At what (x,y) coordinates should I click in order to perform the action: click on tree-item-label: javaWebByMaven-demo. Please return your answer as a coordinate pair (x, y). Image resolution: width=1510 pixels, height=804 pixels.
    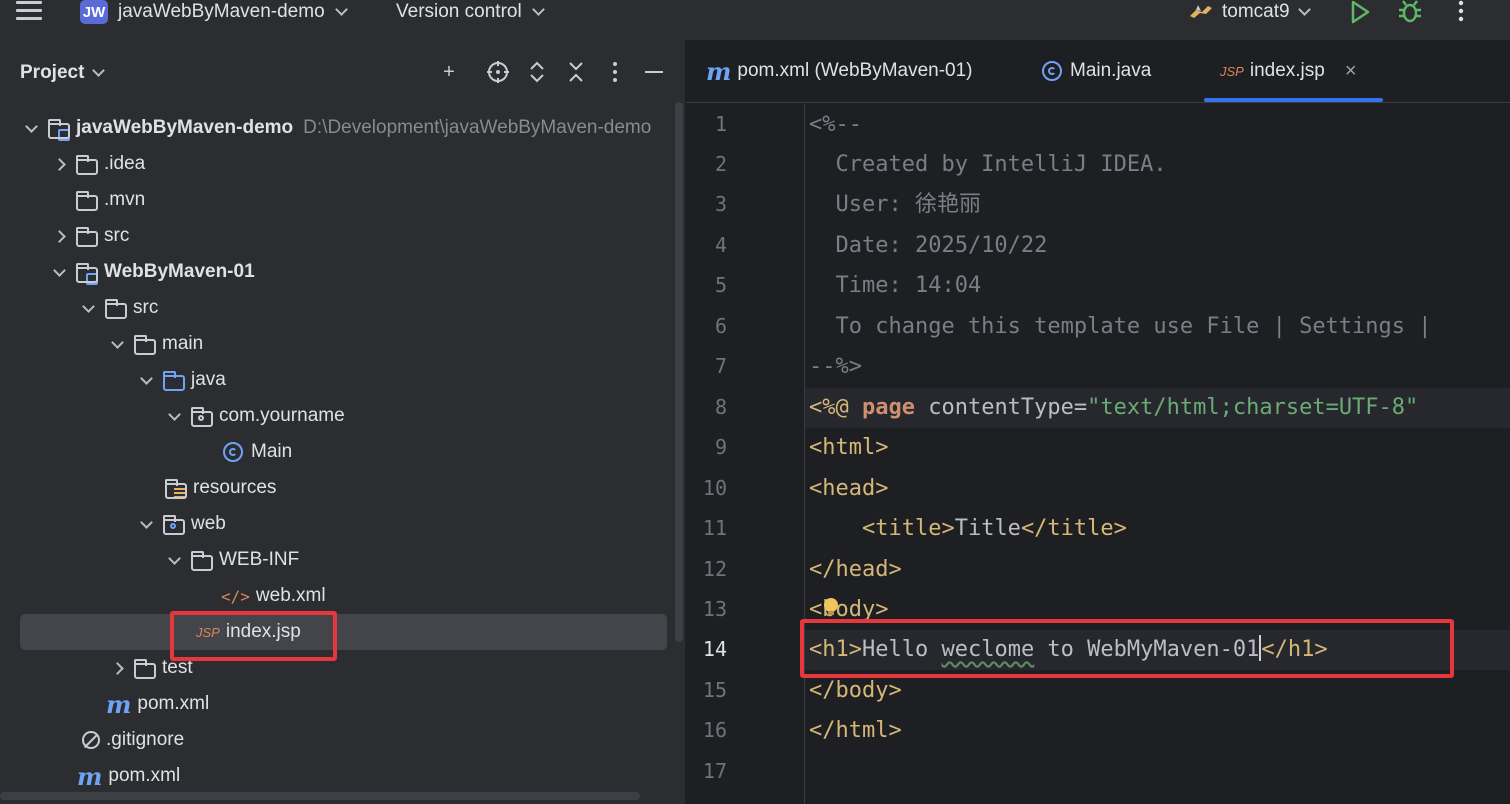
    Looking at the image, I should click on (185, 127).